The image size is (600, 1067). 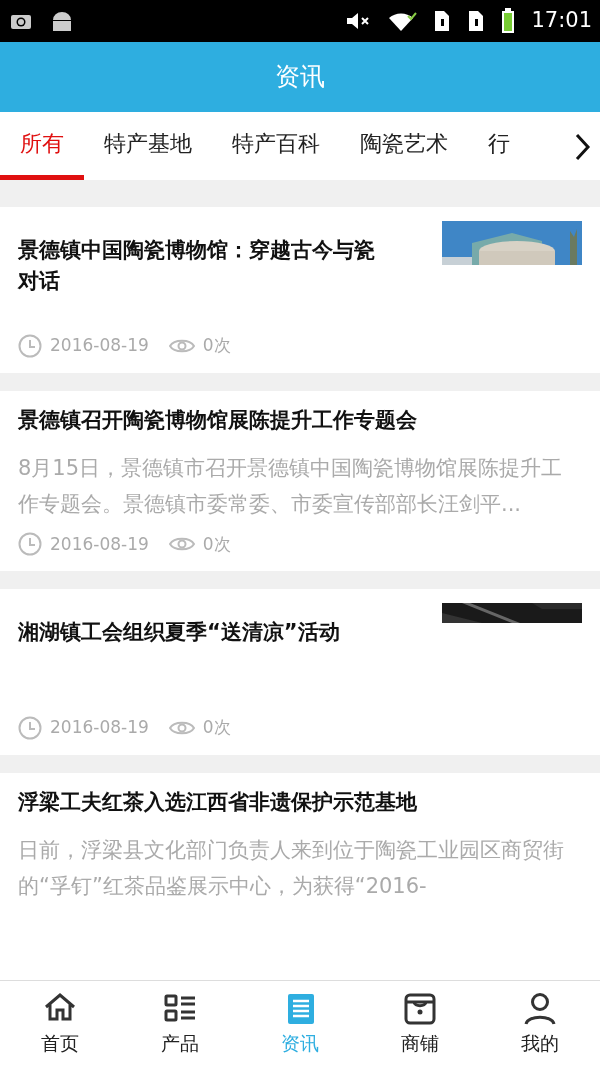 I want to click on category-tab: 特产基地, so click(x=148, y=146).